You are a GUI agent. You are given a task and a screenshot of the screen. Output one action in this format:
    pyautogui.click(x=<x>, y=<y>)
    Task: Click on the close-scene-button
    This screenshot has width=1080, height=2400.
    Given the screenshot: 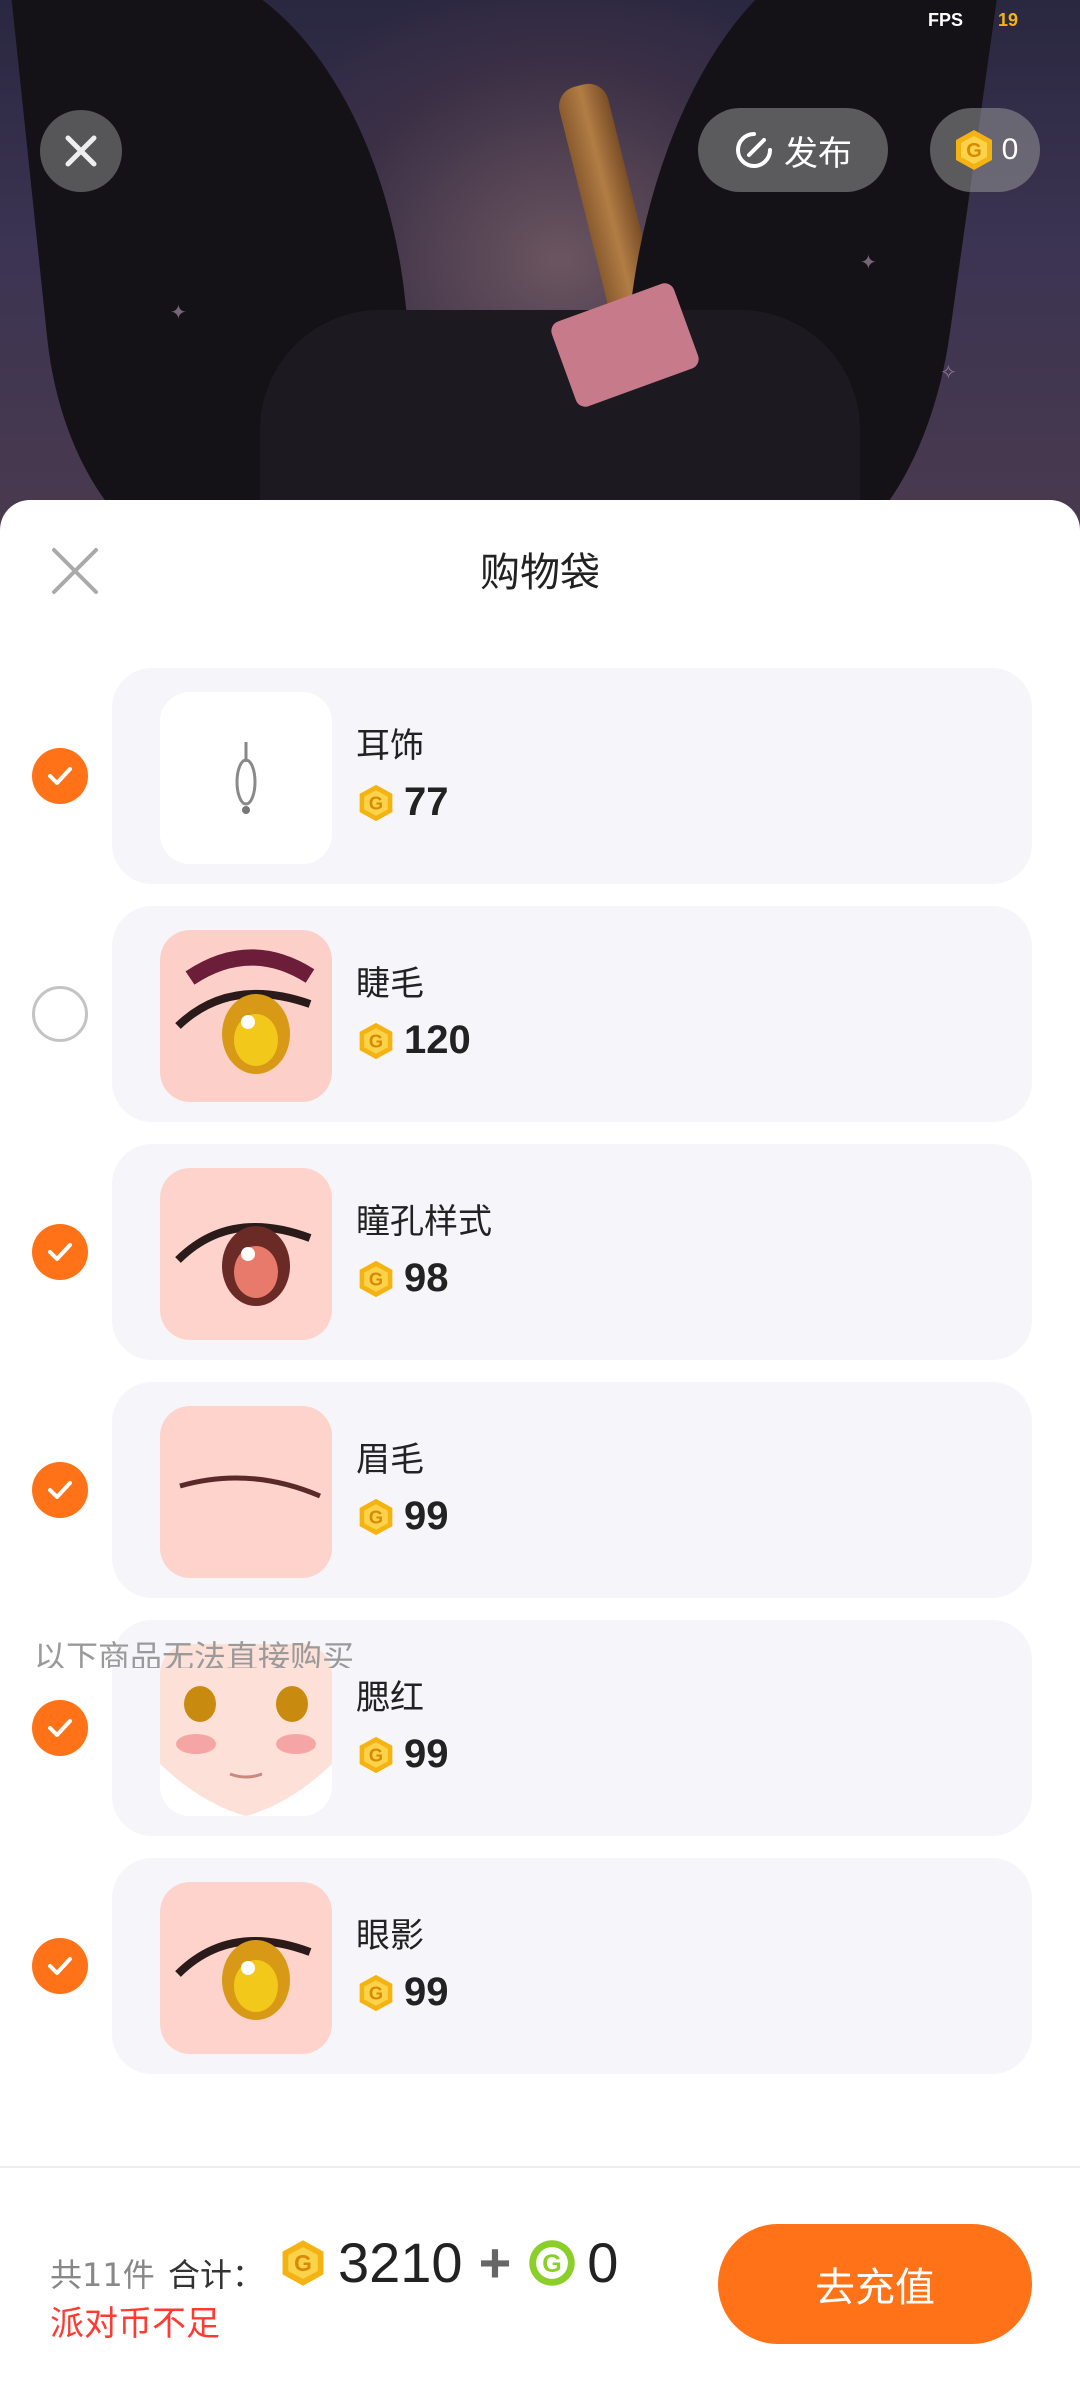 What is the action you would take?
    pyautogui.click(x=81, y=151)
    